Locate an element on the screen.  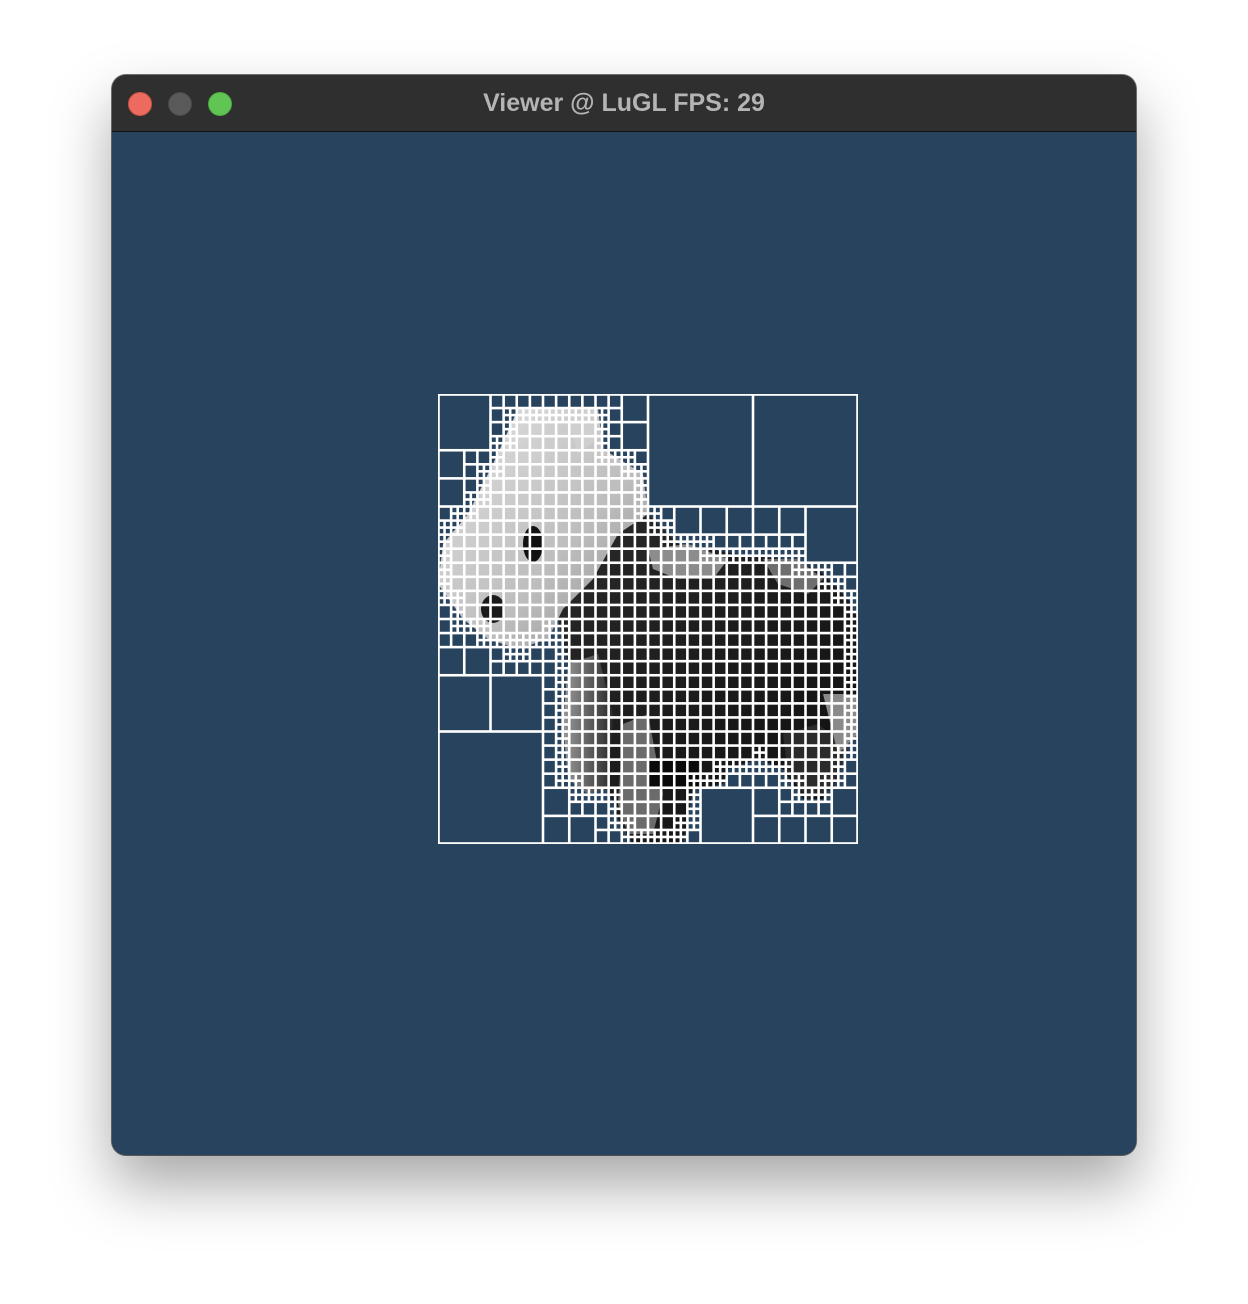
title-bar: Viewer @ LuGL FPS: 29 is located at coordinates (624, 103).